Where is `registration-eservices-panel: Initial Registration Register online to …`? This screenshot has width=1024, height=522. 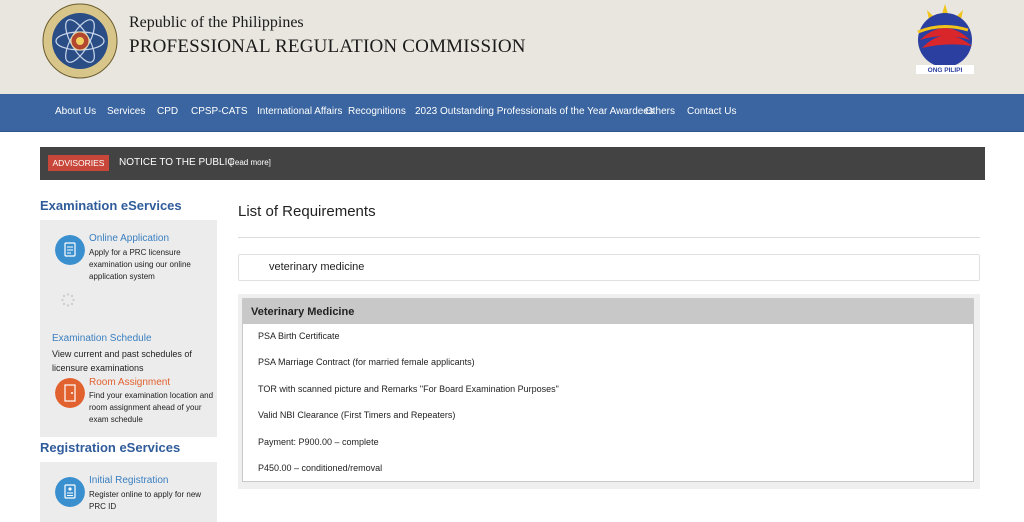 registration-eservices-panel: Initial Registration Register online to … is located at coordinates (128, 492).